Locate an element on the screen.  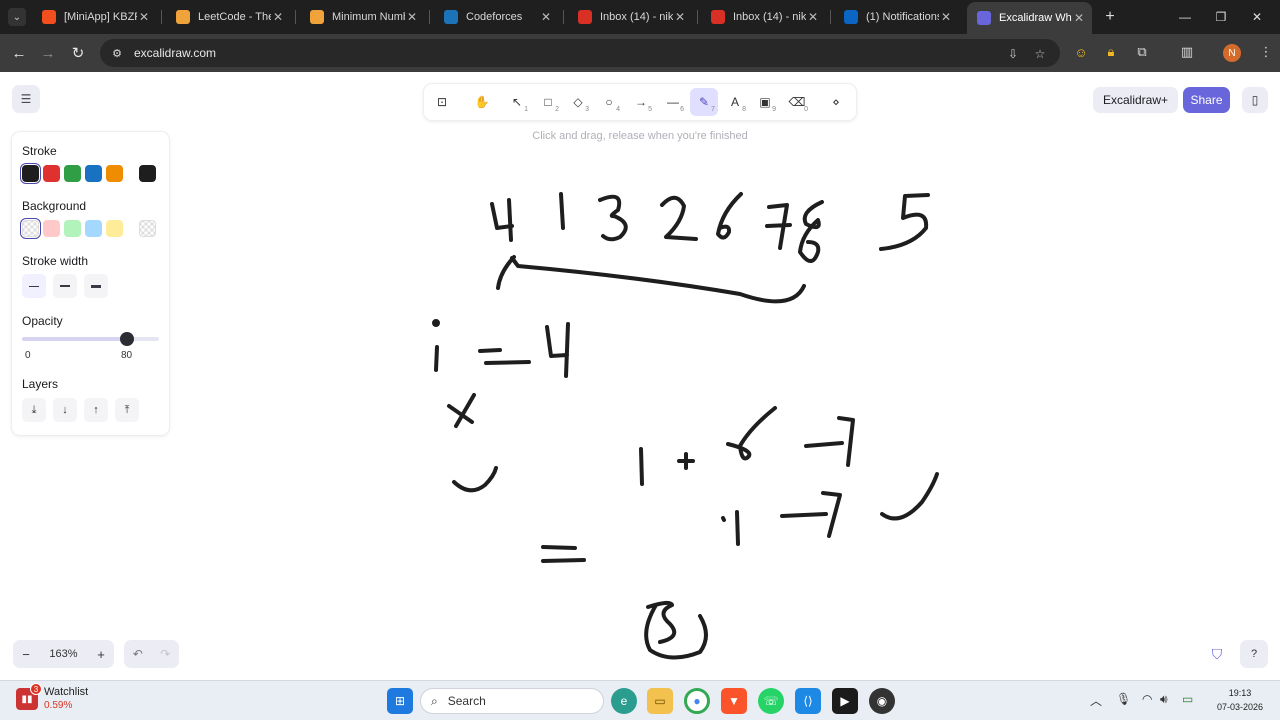
opacity-slider is located at coordinates (90, 339).